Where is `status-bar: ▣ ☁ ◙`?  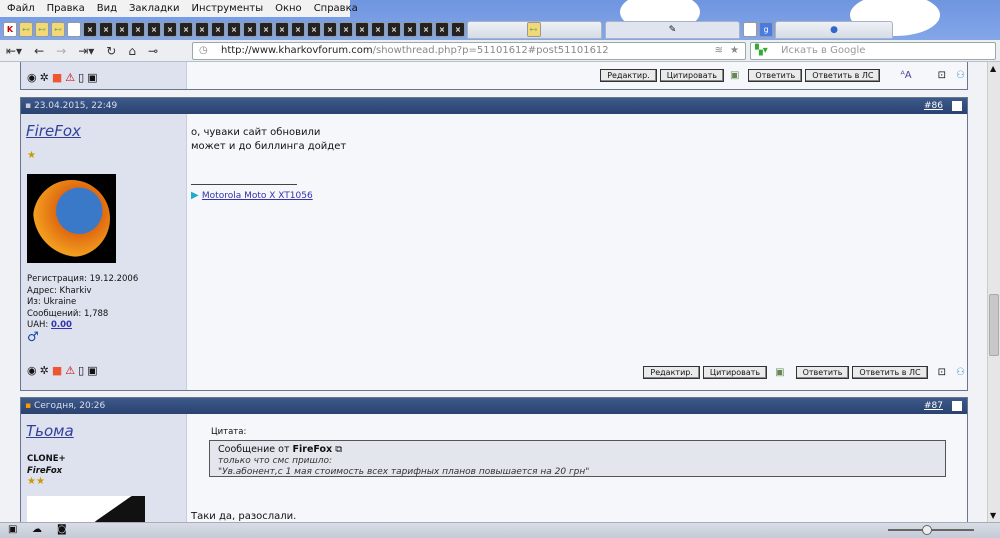
status-bar: ▣ ☁ ◙ is located at coordinates (500, 530).